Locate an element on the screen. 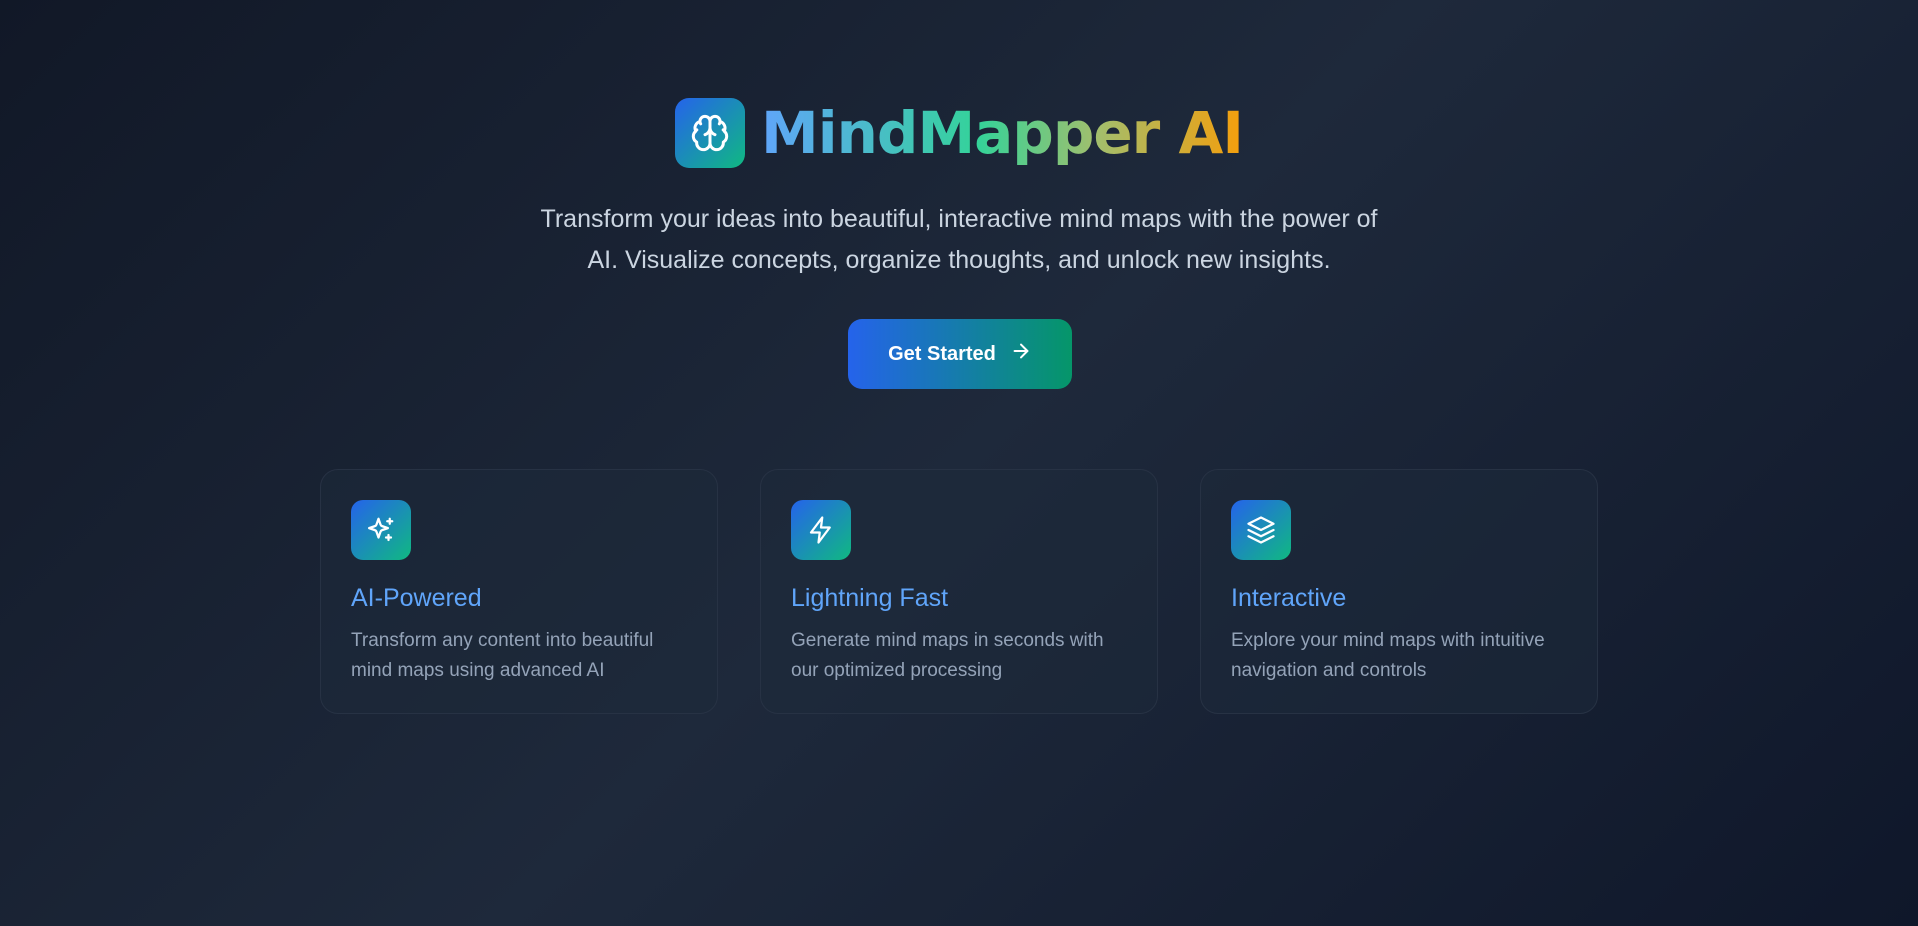 The height and width of the screenshot is (926, 1918). brand-header: MindMapper AI is located at coordinates (959, 133).